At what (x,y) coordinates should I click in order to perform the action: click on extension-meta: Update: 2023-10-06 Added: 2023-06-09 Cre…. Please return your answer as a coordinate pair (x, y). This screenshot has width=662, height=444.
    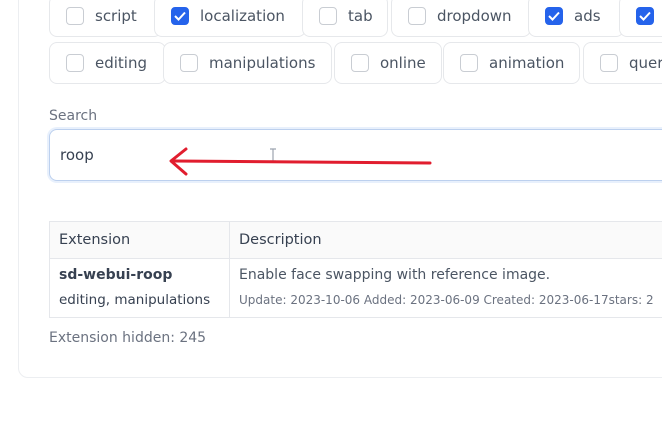
    Looking at the image, I should click on (446, 300).